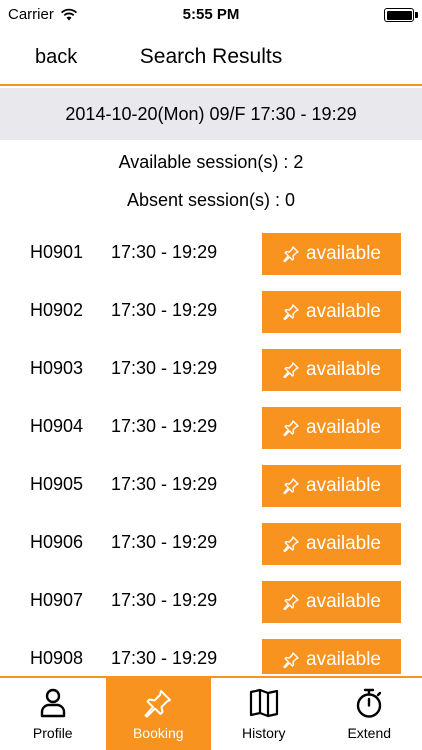 The width and height of the screenshot is (422, 750). What do you see at coordinates (401, 15) in the screenshot?
I see `battery-icon` at bounding box center [401, 15].